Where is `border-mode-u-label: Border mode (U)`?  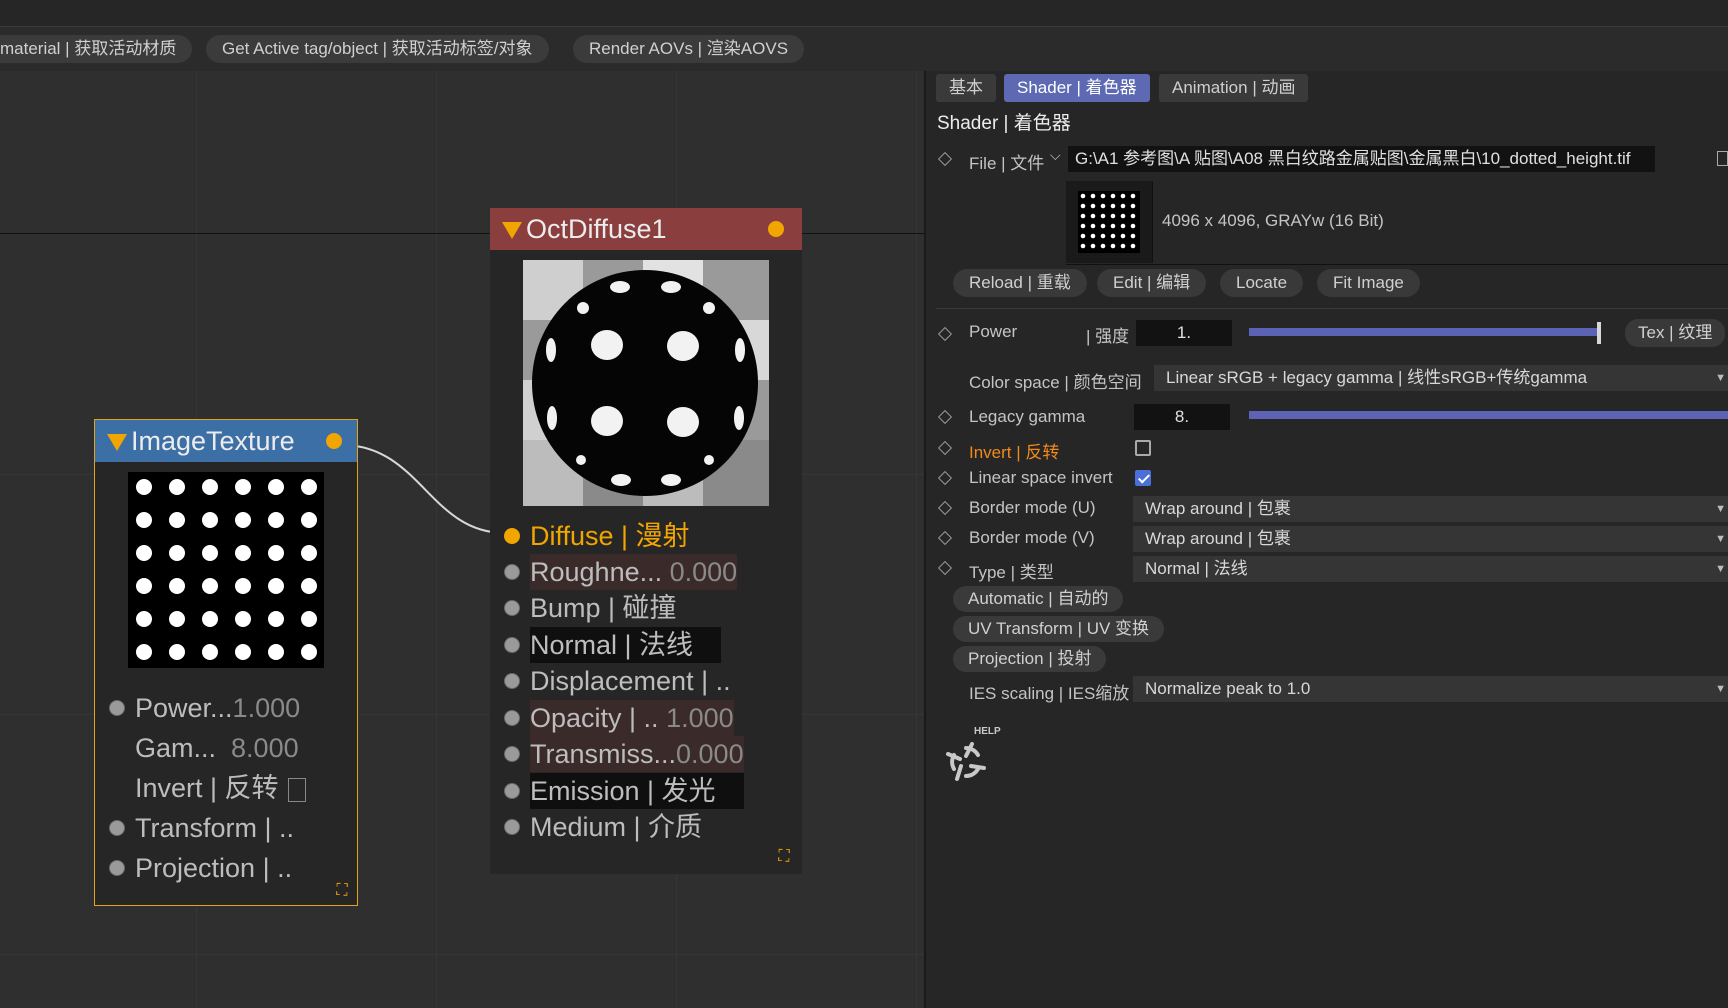 border-mode-u-label: Border mode (U) is located at coordinates (1032, 507).